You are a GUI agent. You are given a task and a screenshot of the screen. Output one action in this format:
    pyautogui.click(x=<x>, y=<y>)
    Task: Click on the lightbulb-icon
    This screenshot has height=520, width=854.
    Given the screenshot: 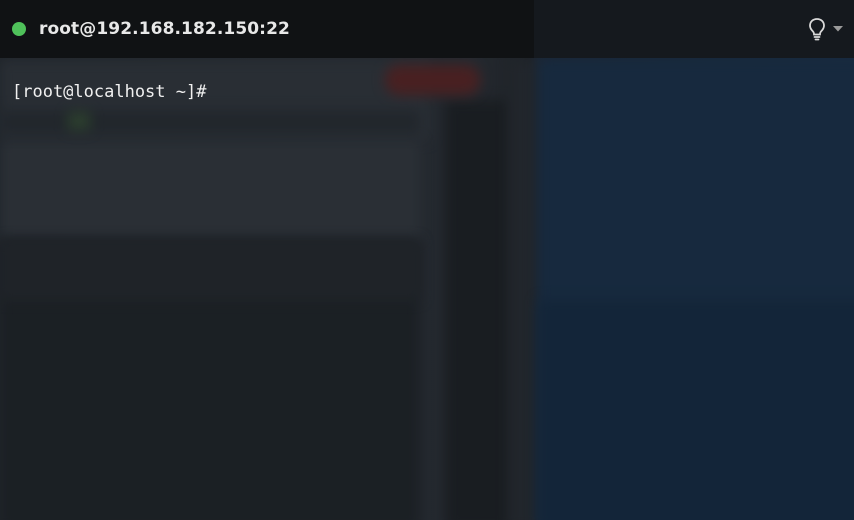 What is the action you would take?
    pyautogui.click(x=817, y=29)
    